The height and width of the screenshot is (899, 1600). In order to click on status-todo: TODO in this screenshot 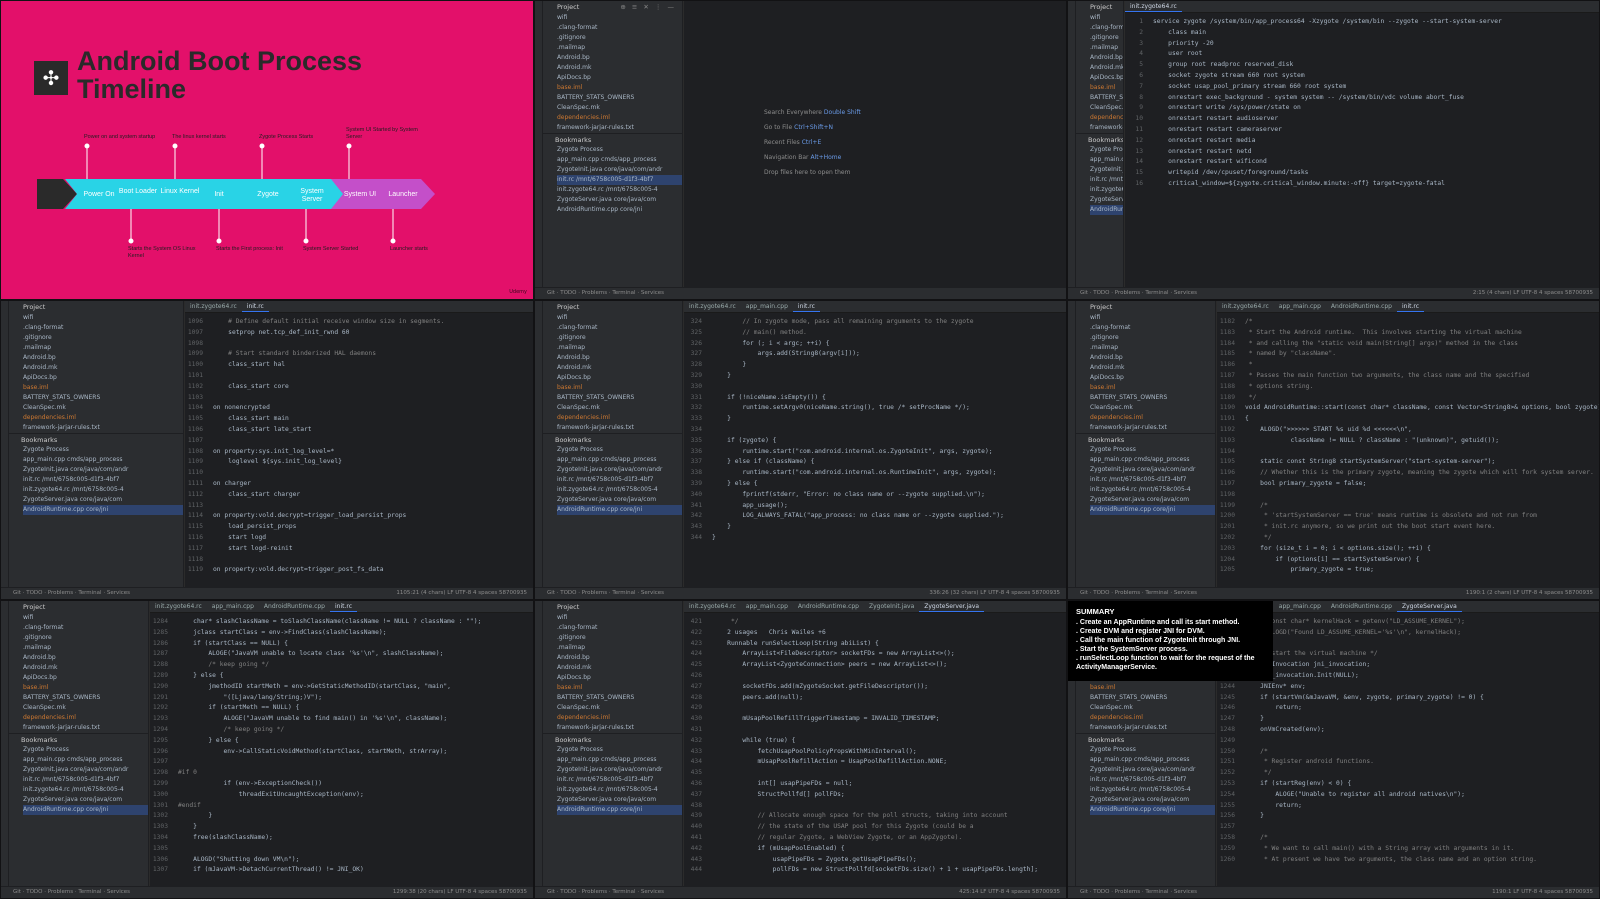, I will do `click(568, 293)`.